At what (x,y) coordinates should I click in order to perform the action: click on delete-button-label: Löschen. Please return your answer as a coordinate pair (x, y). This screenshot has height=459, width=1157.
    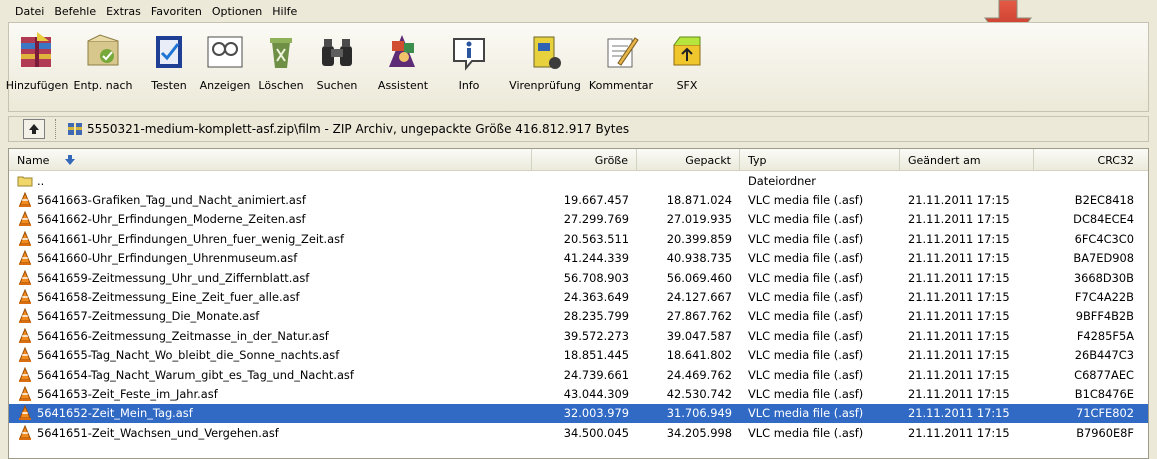
    Looking at the image, I should click on (281, 85).